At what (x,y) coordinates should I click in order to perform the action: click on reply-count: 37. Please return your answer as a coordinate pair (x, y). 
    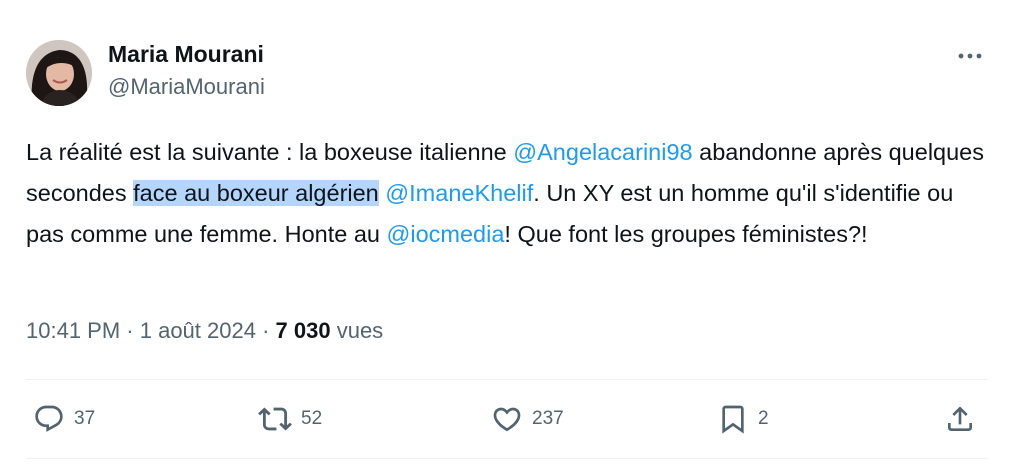
    Looking at the image, I should click on (85, 418).